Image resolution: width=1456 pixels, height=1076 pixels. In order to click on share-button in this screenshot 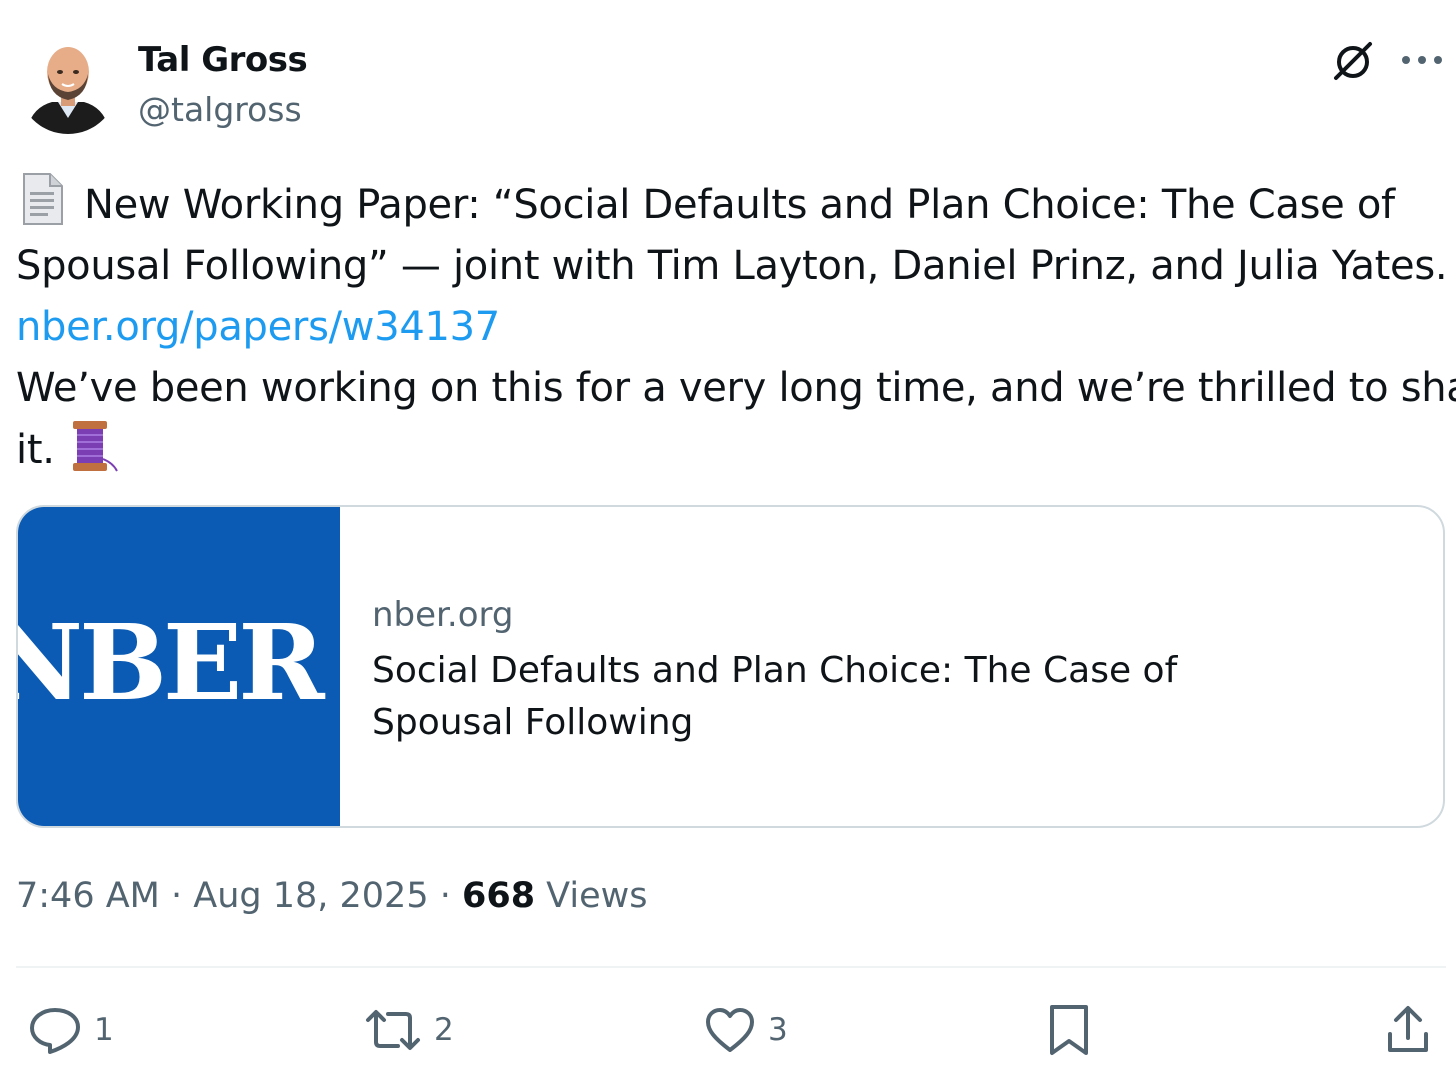, I will do `click(1414, 1030)`.